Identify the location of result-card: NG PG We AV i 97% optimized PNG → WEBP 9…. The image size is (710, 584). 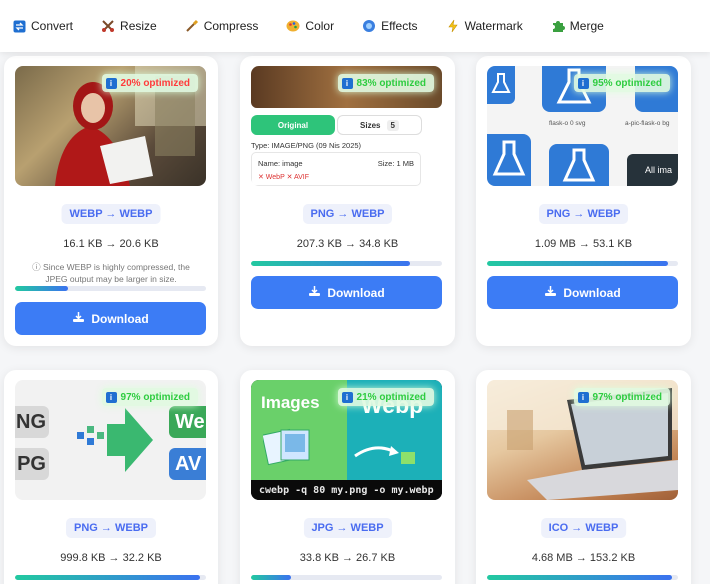
(111, 477).